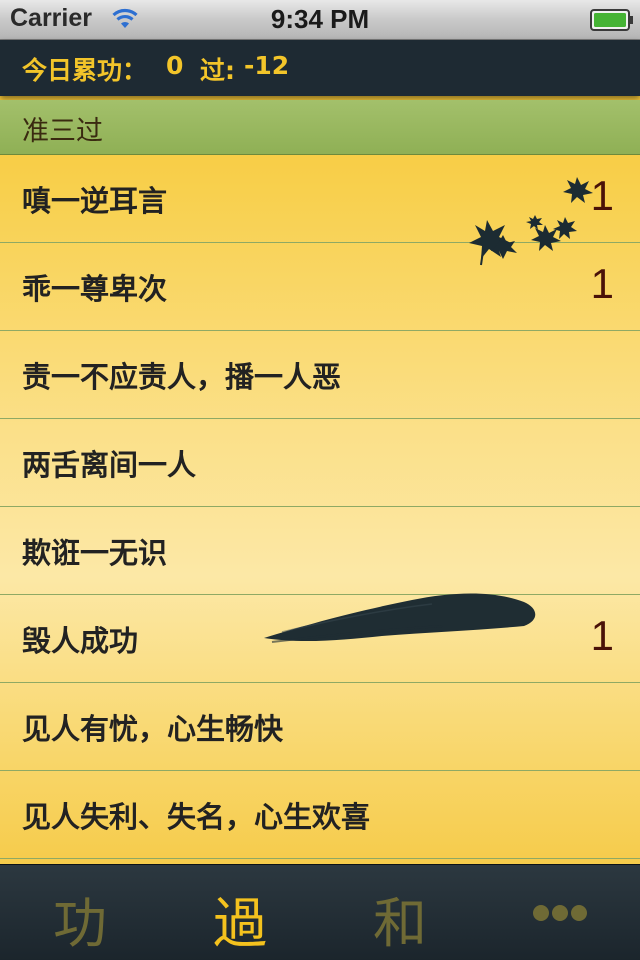 The width and height of the screenshot is (640, 960). What do you see at coordinates (400, 923) in the screenshot?
I see `tab-harmony-label: 和` at bounding box center [400, 923].